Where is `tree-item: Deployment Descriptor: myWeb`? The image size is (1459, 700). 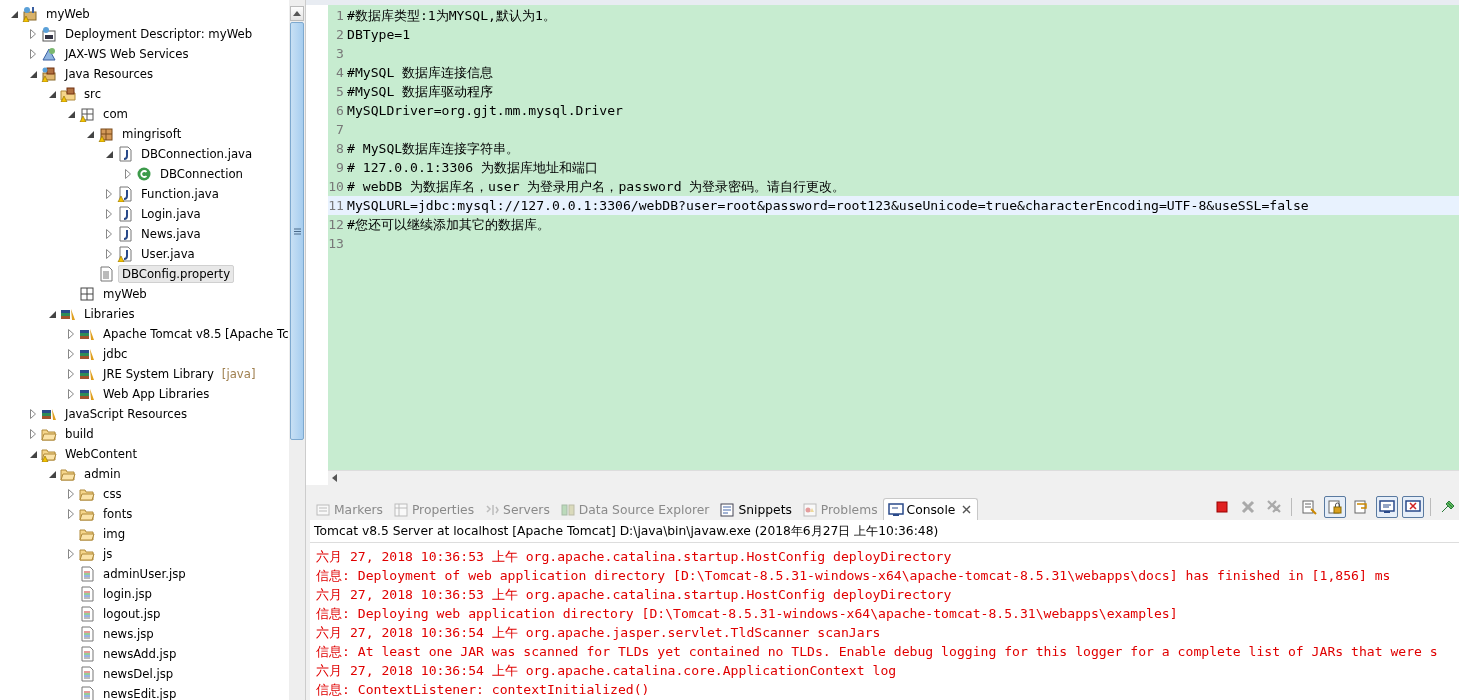
tree-item: Deployment Descriptor: myWeb is located at coordinates (159, 34).